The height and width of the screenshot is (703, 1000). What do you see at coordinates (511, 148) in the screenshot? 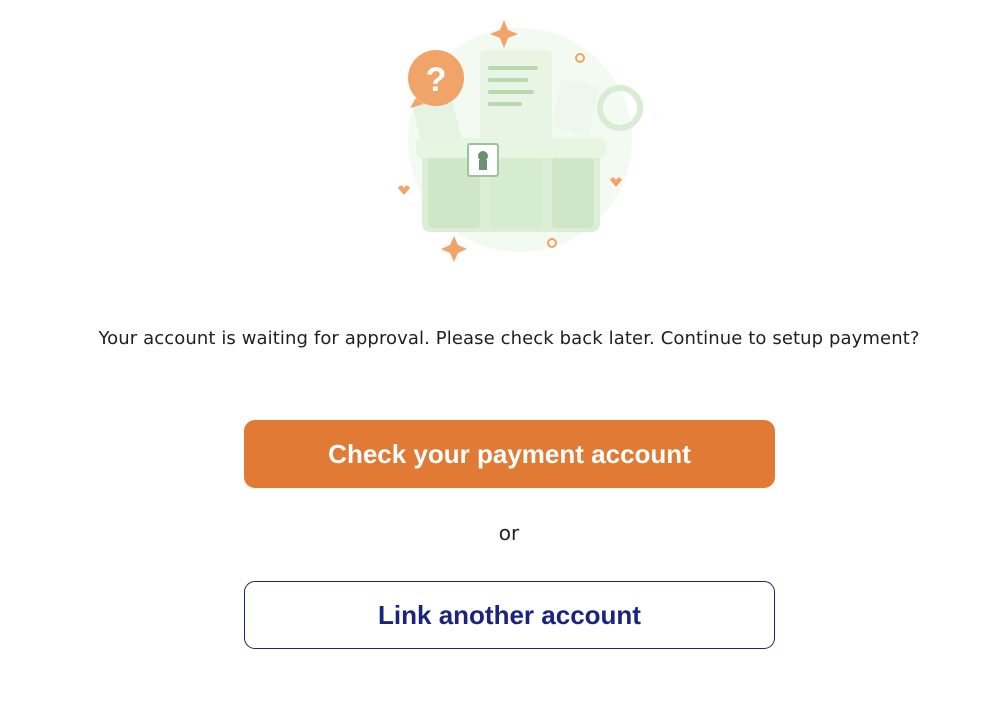
I see `box-lid` at bounding box center [511, 148].